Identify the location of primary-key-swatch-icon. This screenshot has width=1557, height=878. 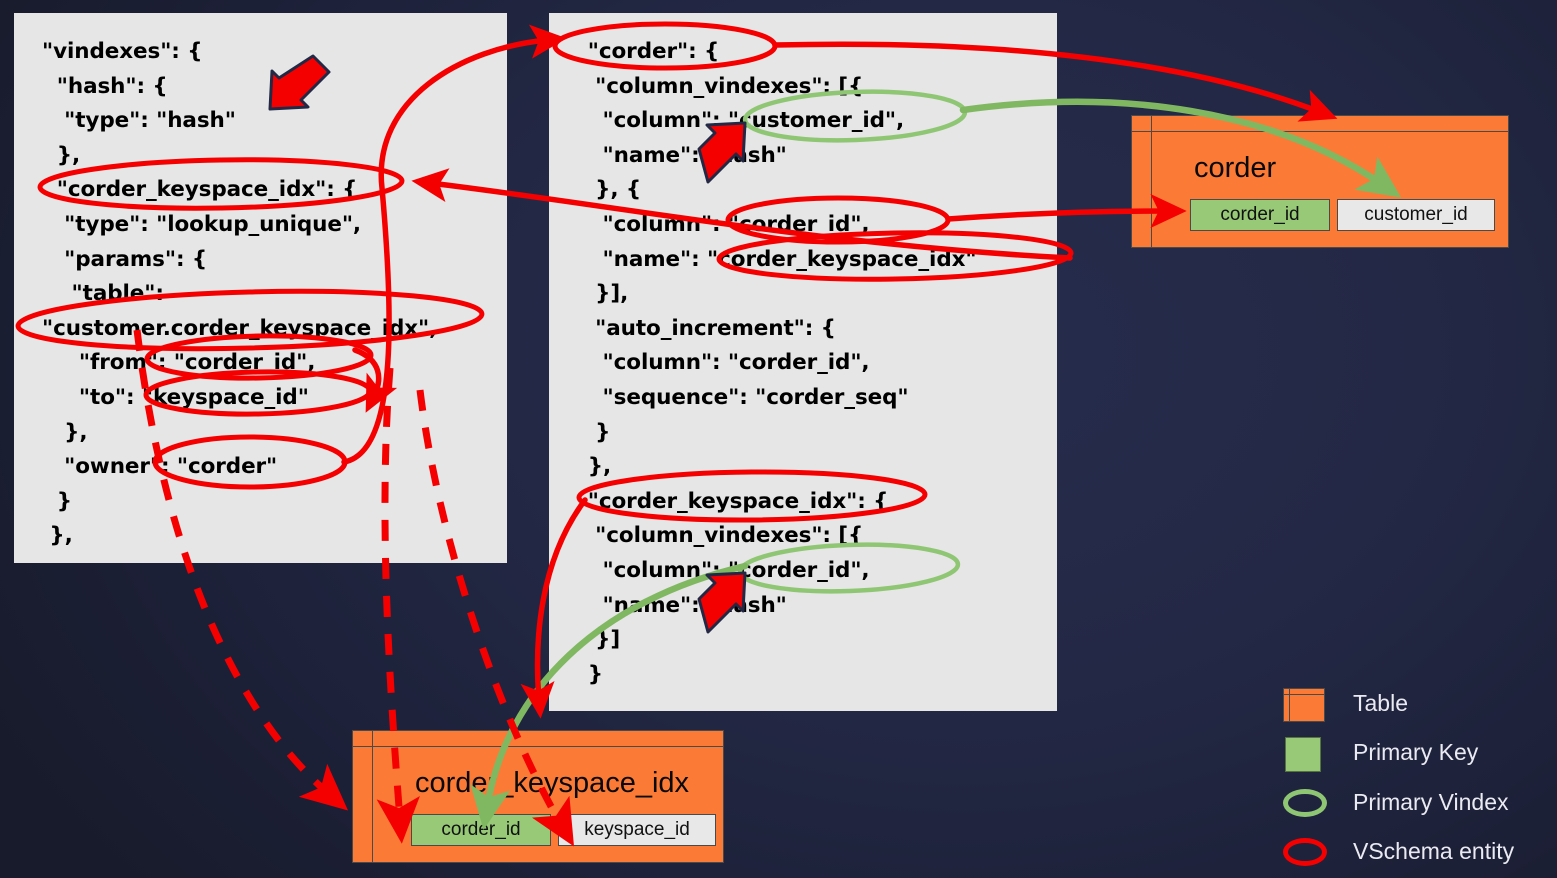
(1303, 754).